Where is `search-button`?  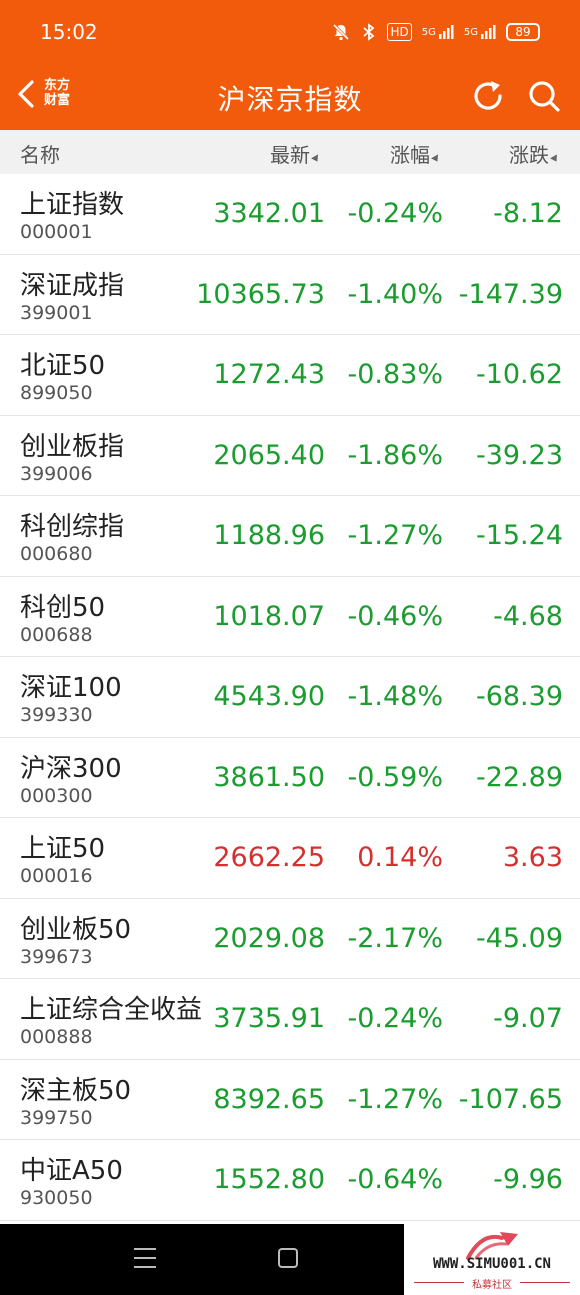 search-button is located at coordinates (544, 96).